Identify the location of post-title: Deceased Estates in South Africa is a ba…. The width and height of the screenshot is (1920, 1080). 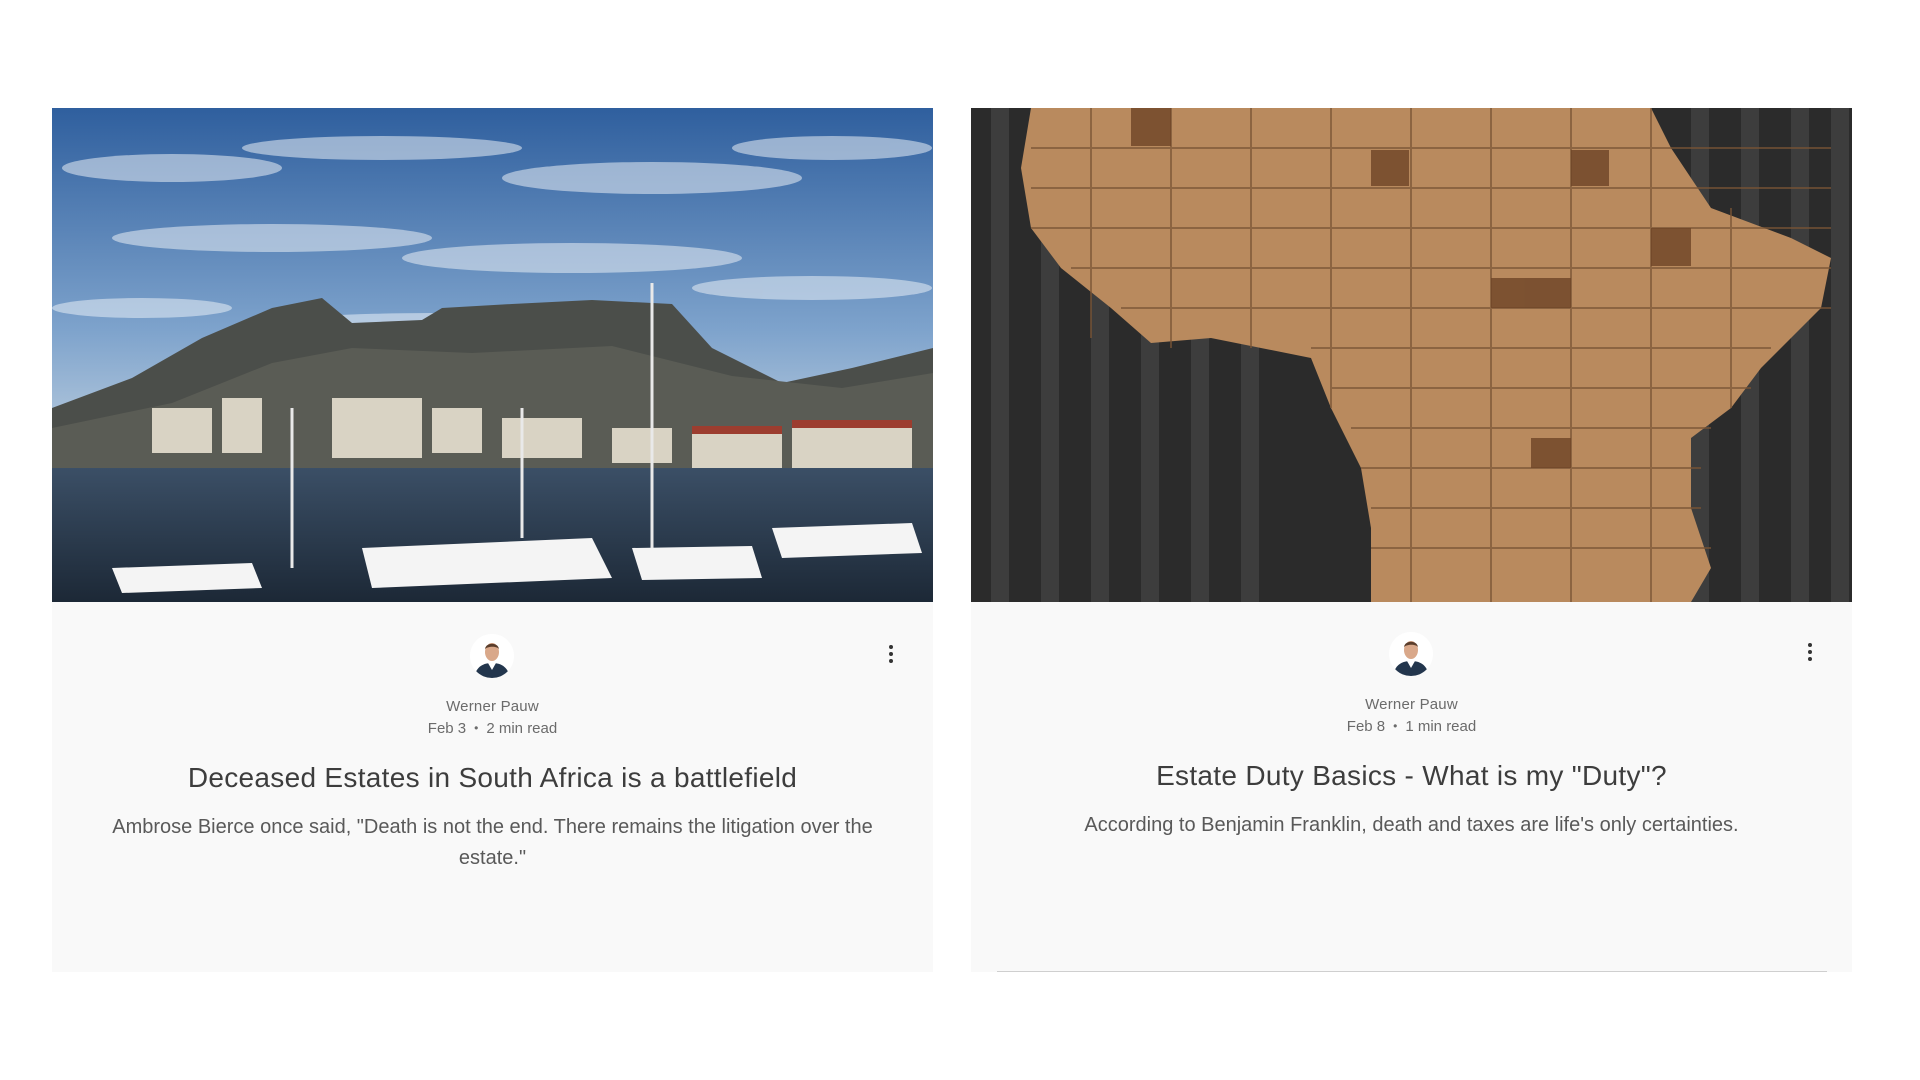
(492, 778).